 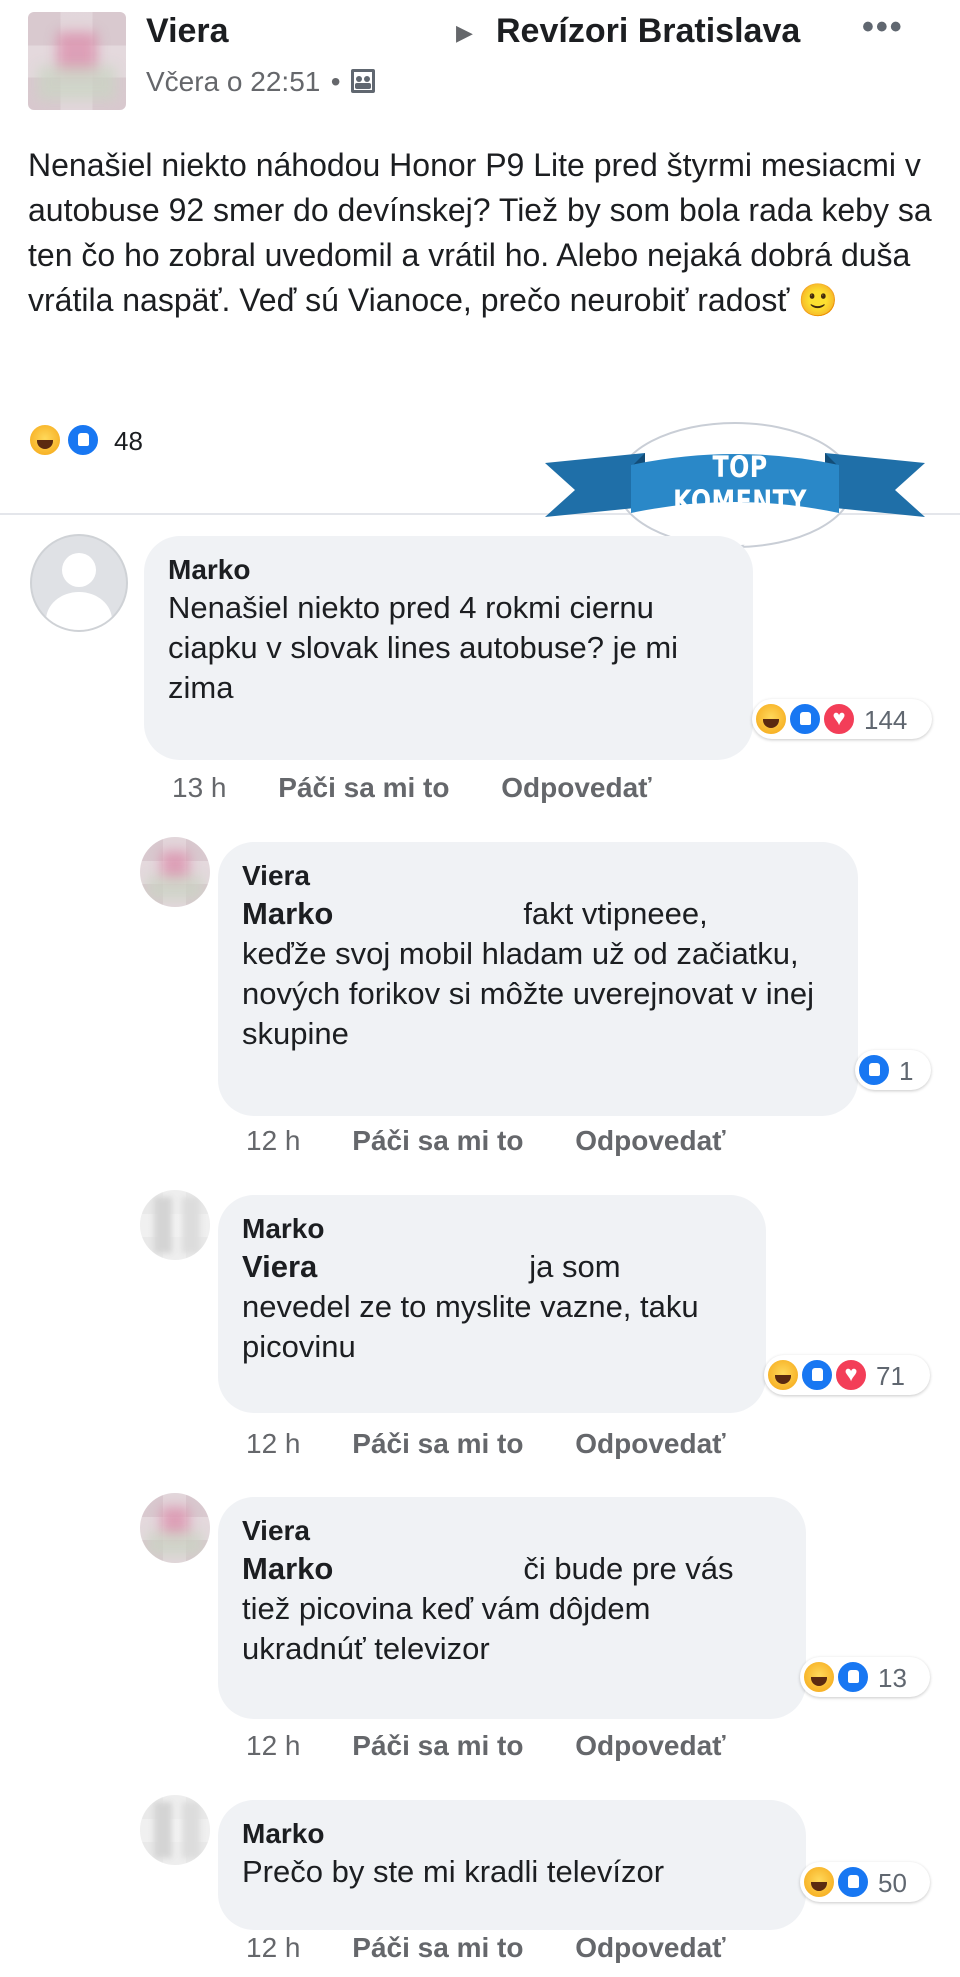 I want to click on comment-reaction-count: 144, so click(x=886, y=720).